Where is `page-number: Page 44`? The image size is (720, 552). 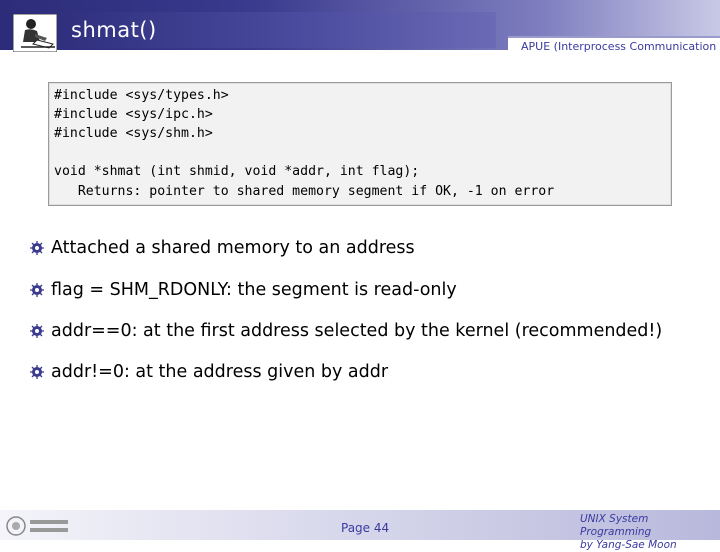 page-number: Page 44 is located at coordinates (365, 528).